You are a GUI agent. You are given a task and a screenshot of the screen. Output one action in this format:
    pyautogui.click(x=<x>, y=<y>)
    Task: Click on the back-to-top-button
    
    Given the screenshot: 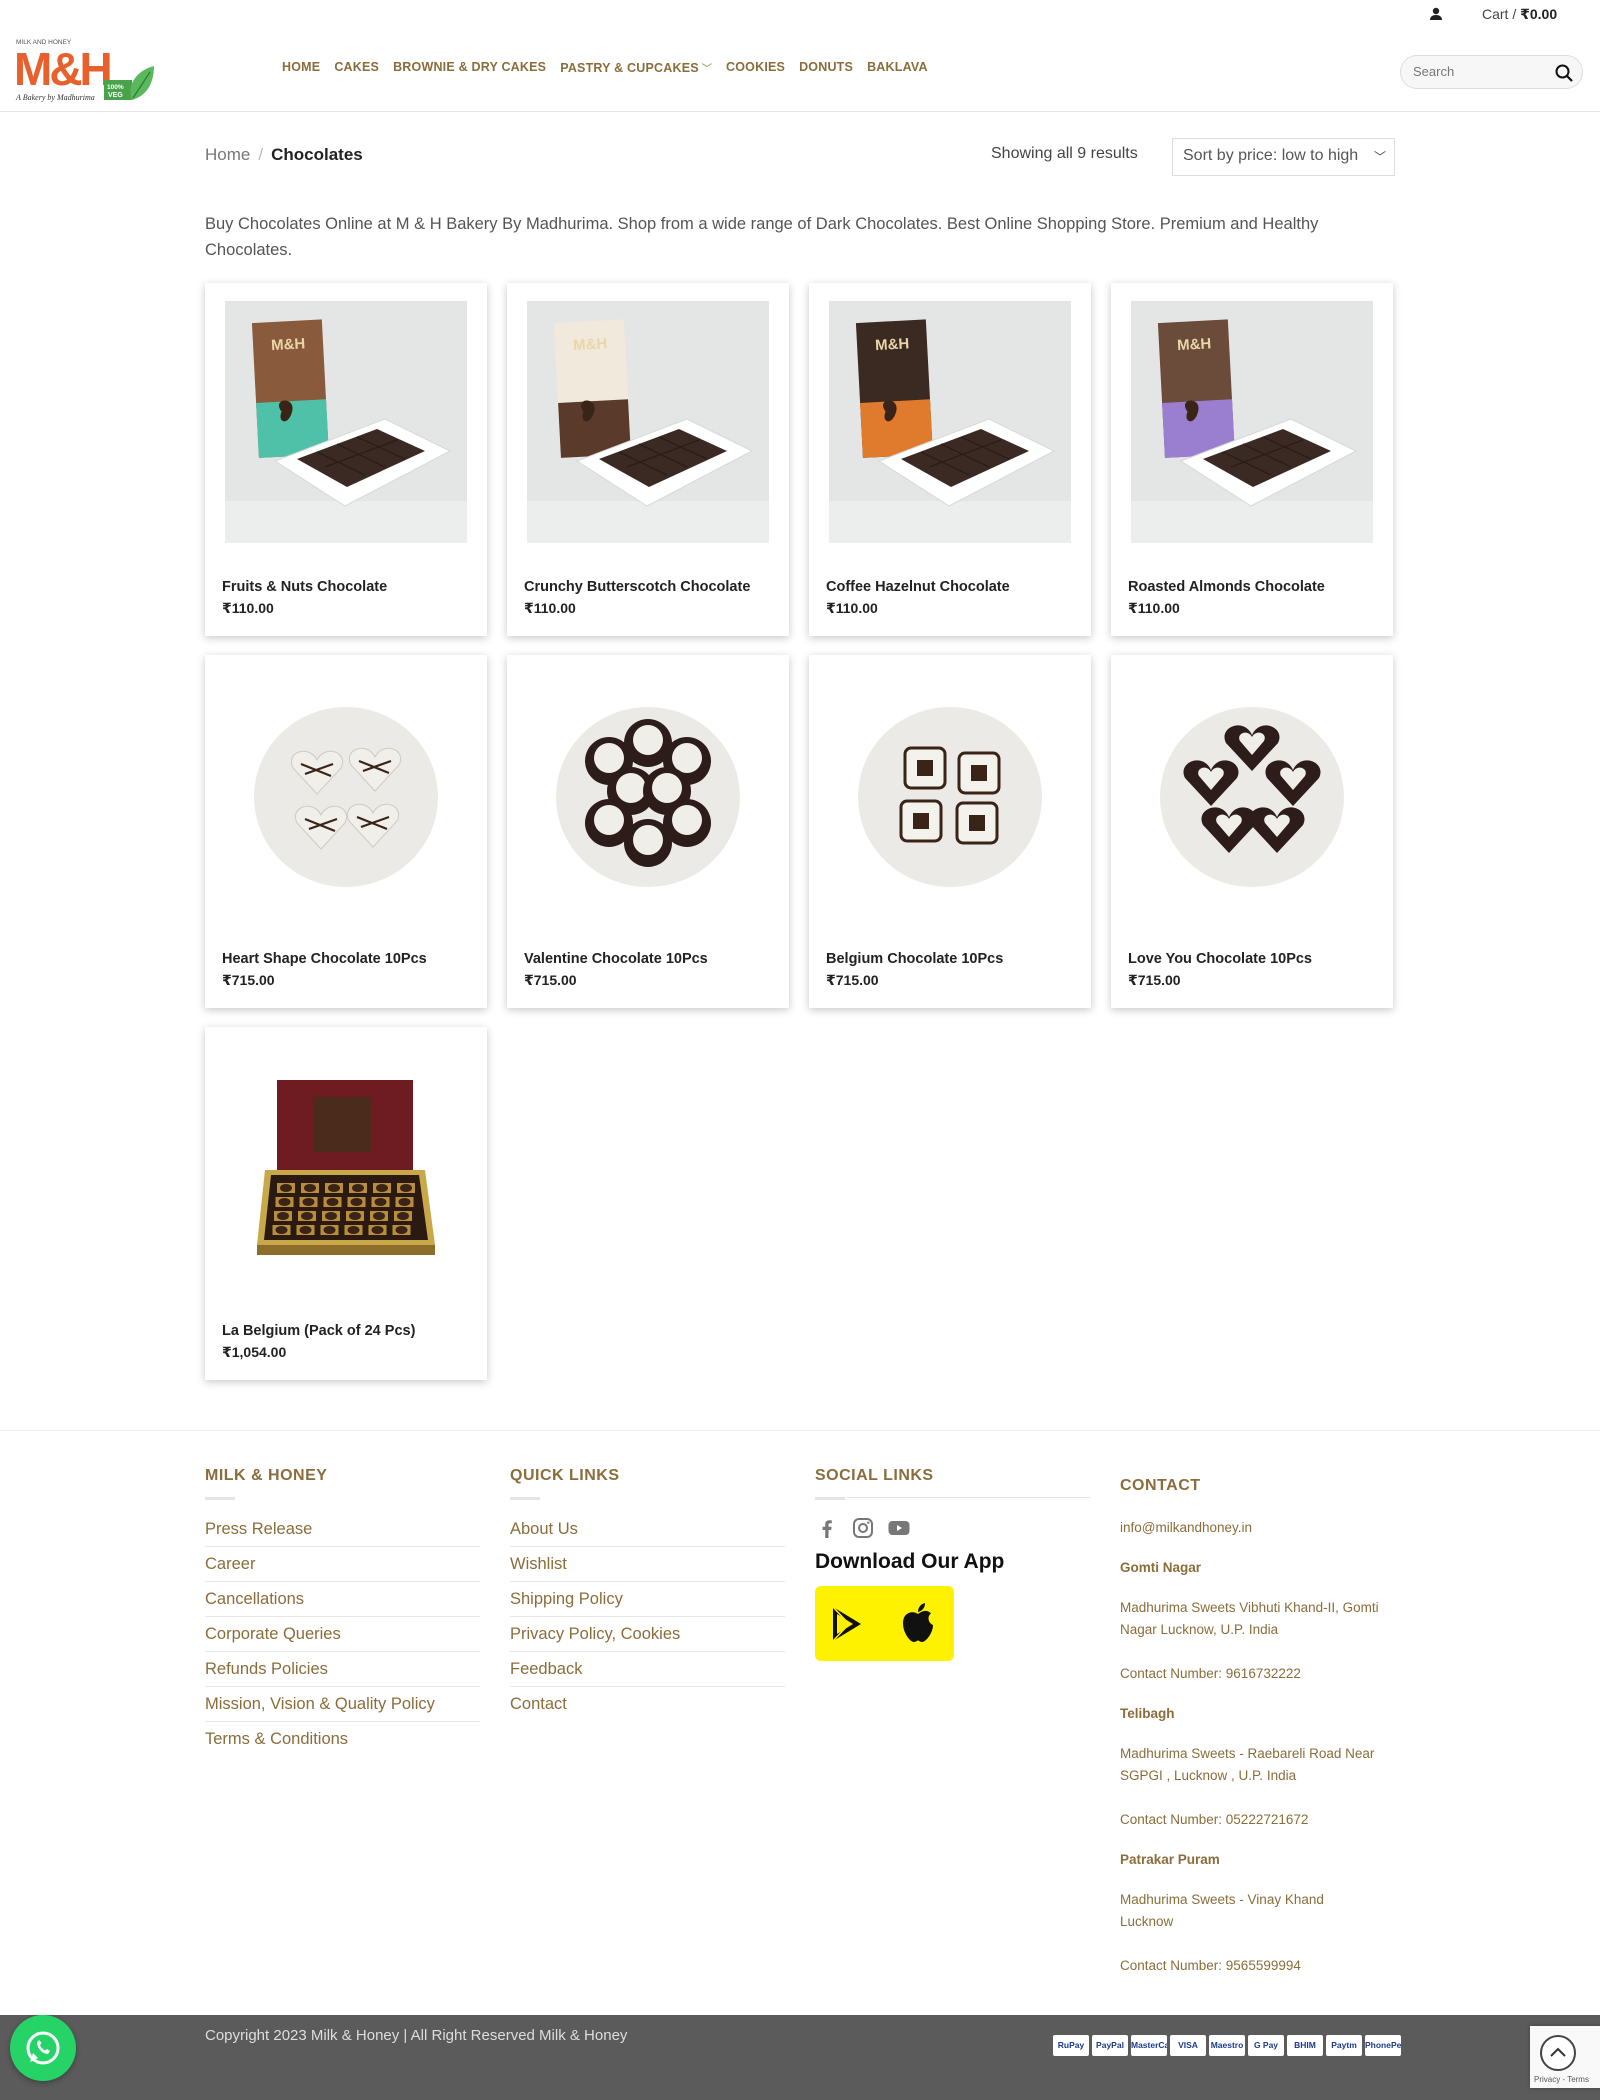 What is the action you would take?
    pyautogui.click(x=1558, y=2053)
    